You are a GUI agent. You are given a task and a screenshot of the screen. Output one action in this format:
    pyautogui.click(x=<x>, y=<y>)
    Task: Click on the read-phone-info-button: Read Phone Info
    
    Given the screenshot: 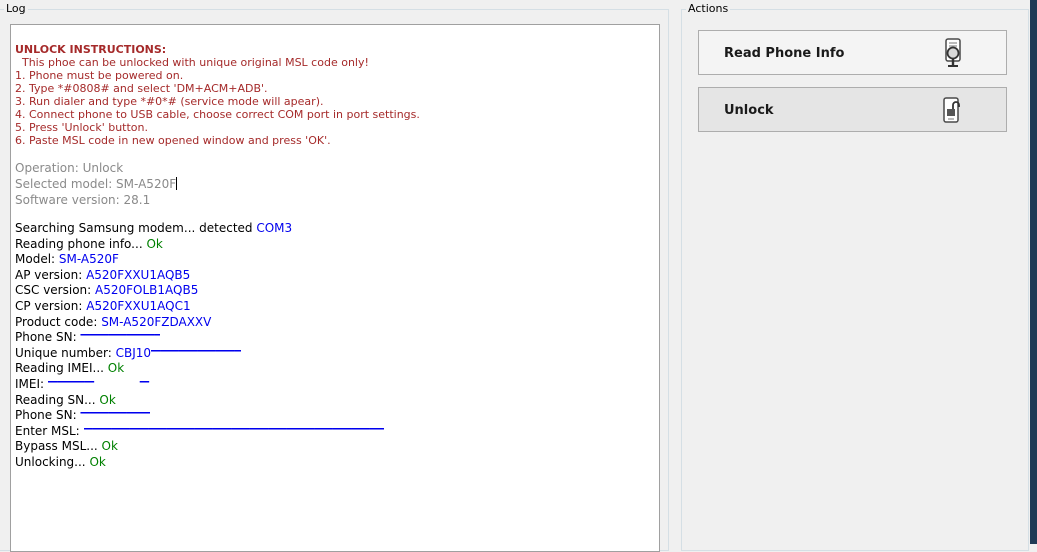 What is the action you would take?
    pyautogui.click(x=852, y=52)
    